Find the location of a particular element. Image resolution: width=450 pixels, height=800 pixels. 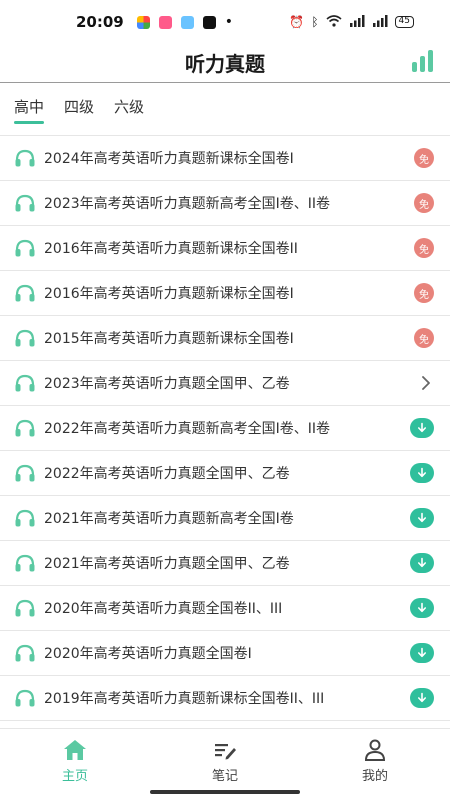

list-item: 2020年高考英语听力真题全国卷II、III is located at coordinates (225, 608).